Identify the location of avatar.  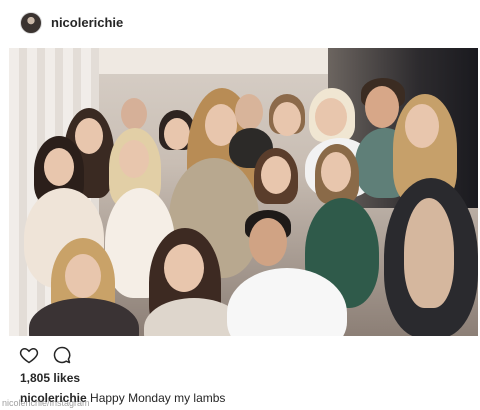
(31, 23).